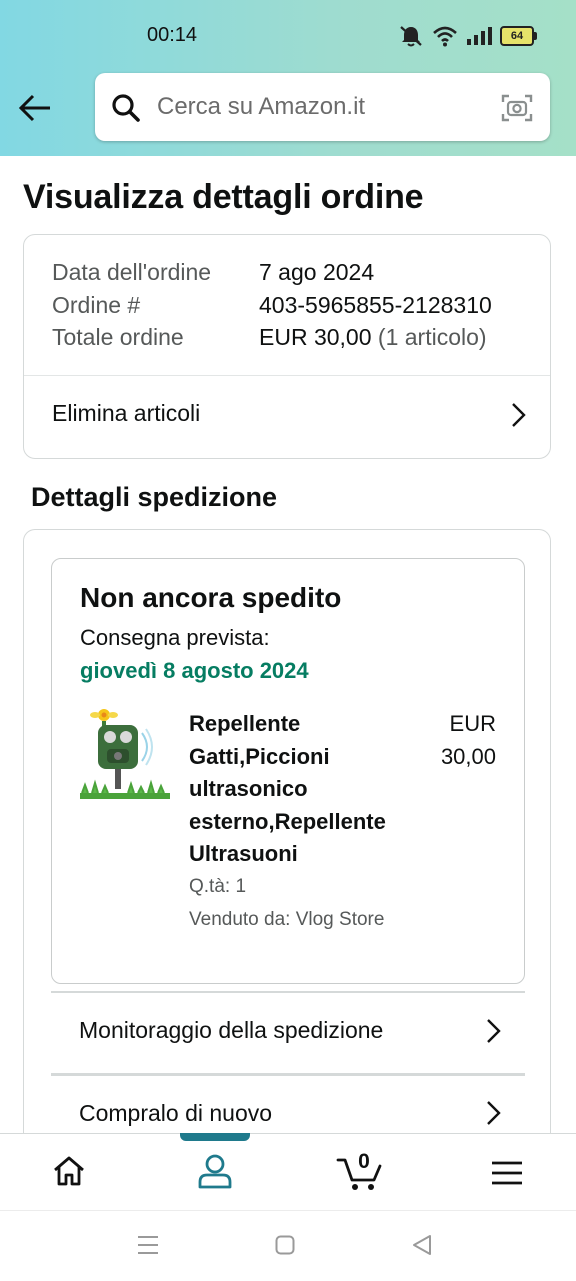 The height and width of the screenshot is (1281, 576). Describe the element at coordinates (176, 1113) in the screenshot. I see `buy-again-label: Compralo di nuovo` at that location.